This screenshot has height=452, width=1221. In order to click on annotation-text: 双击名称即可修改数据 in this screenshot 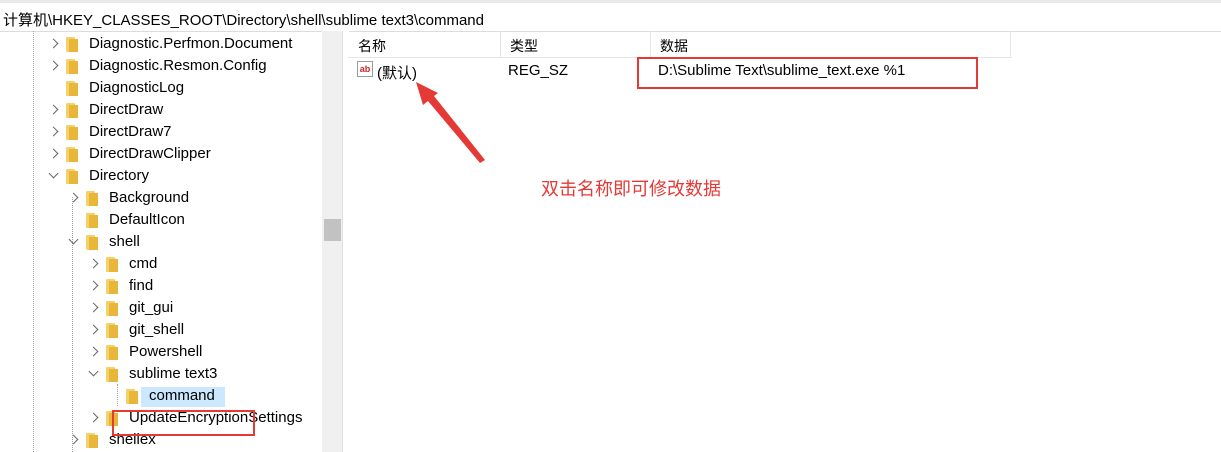, I will do `click(631, 189)`.